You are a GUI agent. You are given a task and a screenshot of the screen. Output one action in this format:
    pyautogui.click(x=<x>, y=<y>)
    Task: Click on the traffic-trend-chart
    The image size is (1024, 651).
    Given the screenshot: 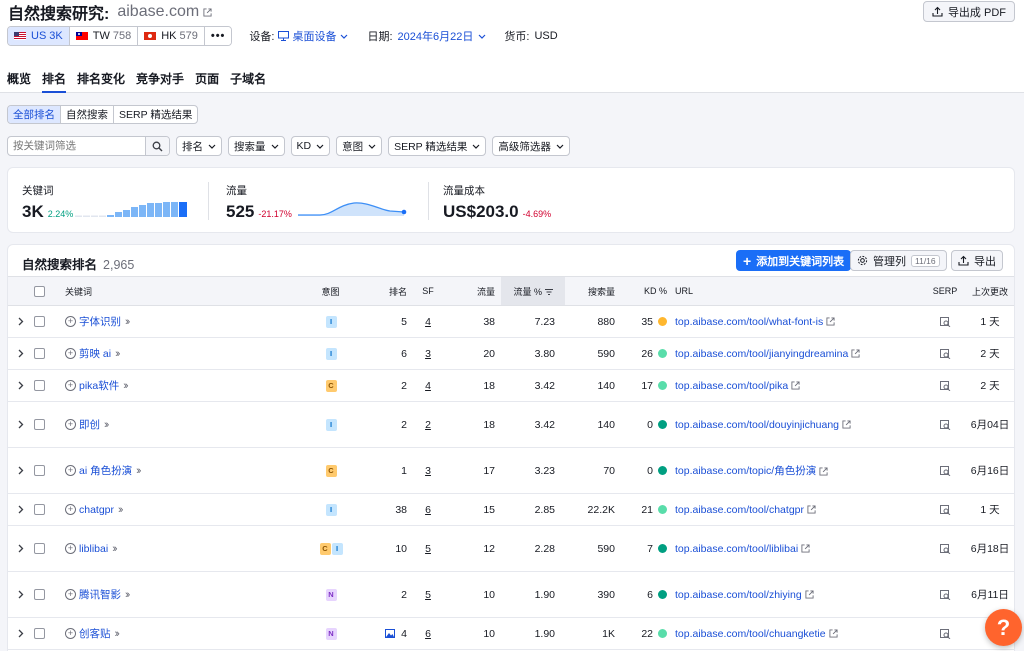 What is the action you would take?
    pyautogui.click(x=354, y=207)
    